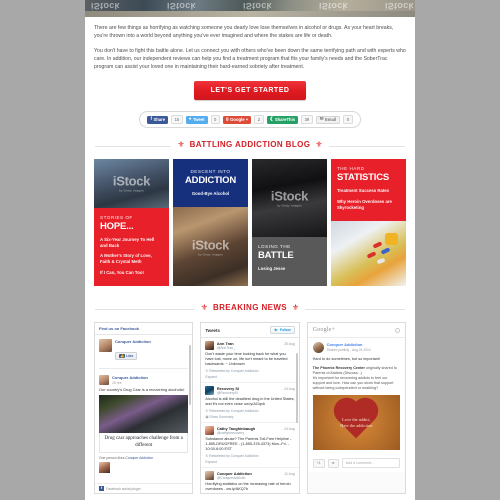 The width and height of the screenshot is (500, 500). Describe the element at coordinates (256, 433) in the screenshot. I see `tweet-handle: @cathyinrecovery` at that location.